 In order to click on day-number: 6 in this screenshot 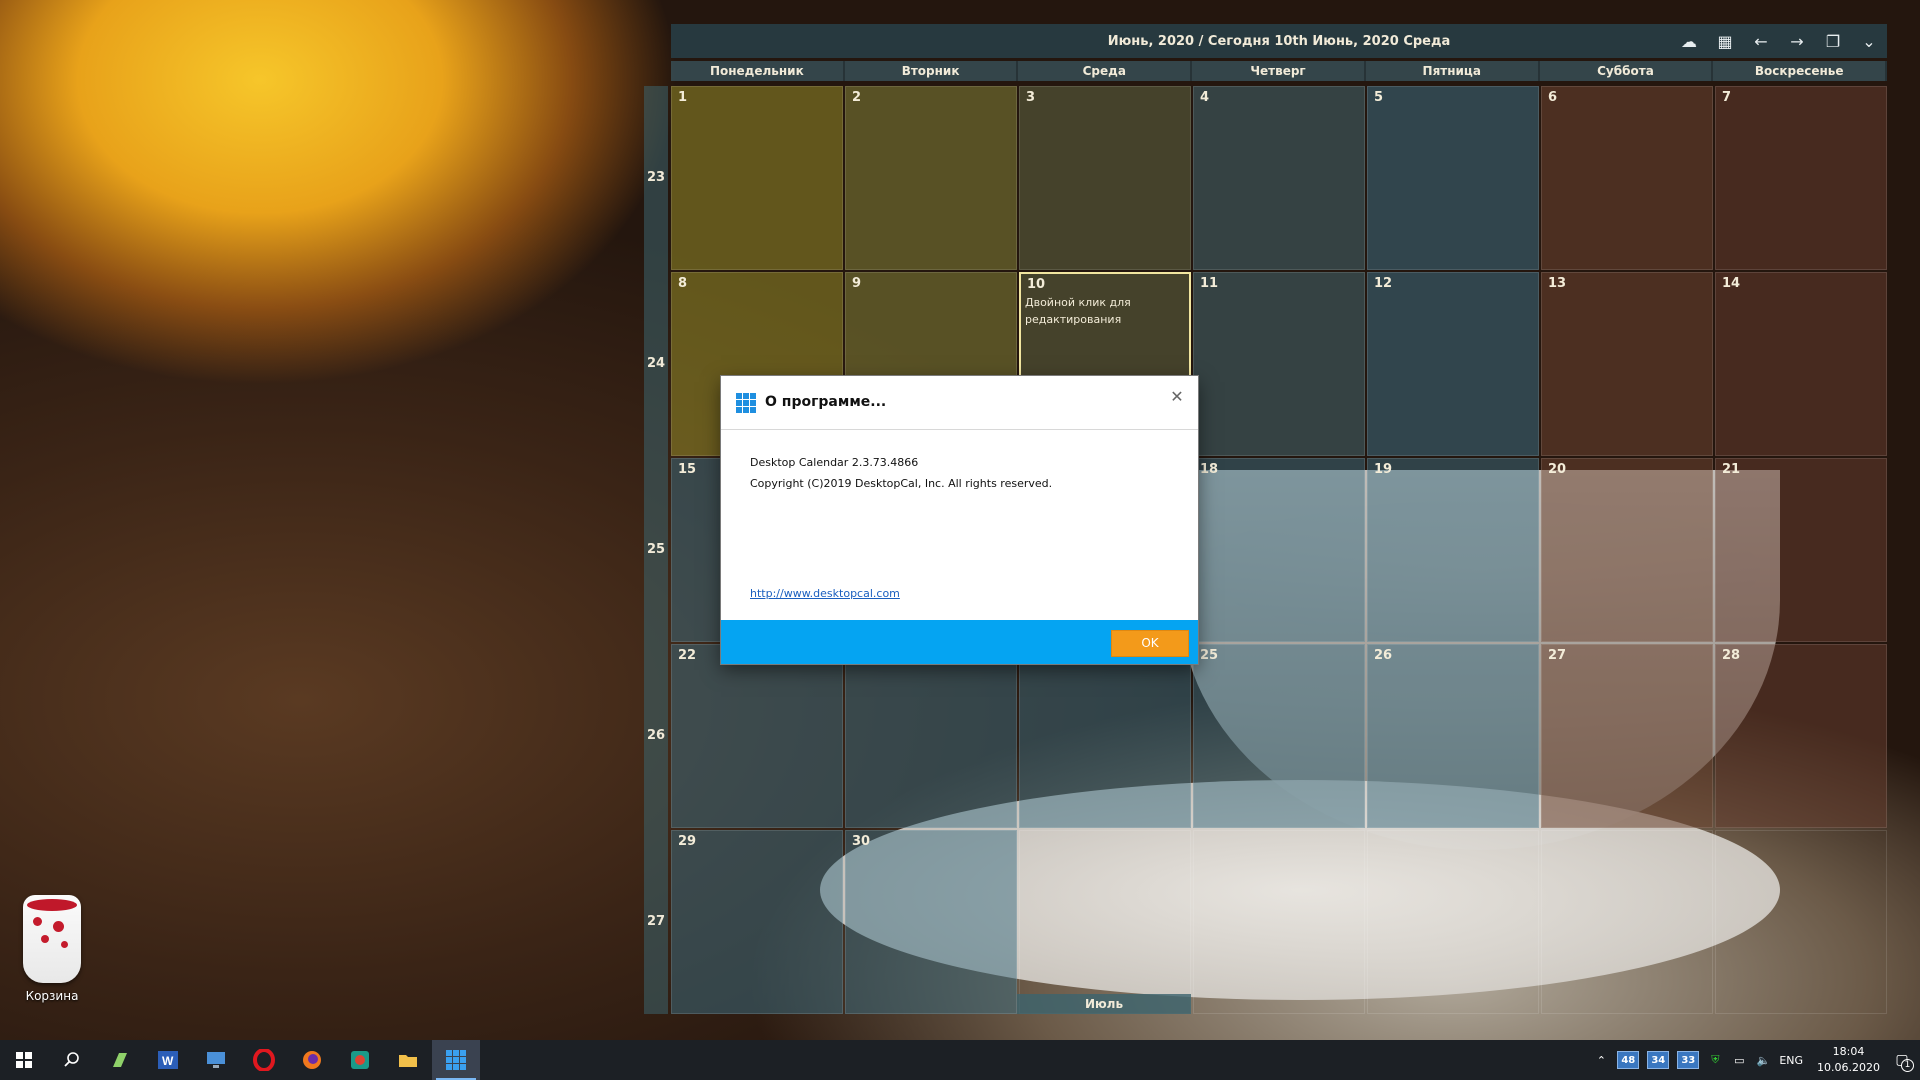, I will do `click(1553, 97)`.